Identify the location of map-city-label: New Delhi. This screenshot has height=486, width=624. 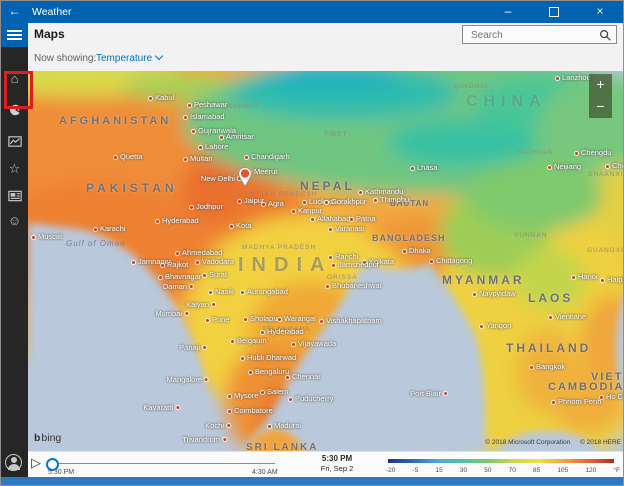
(221, 178).